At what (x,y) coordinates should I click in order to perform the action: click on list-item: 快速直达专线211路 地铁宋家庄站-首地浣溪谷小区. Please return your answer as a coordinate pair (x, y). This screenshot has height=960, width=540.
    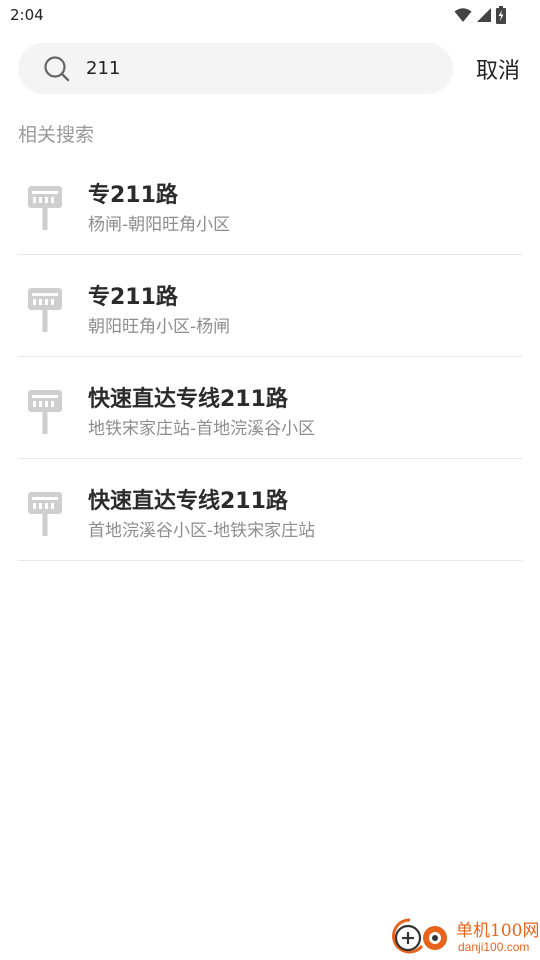
    Looking at the image, I should click on (270, 408).